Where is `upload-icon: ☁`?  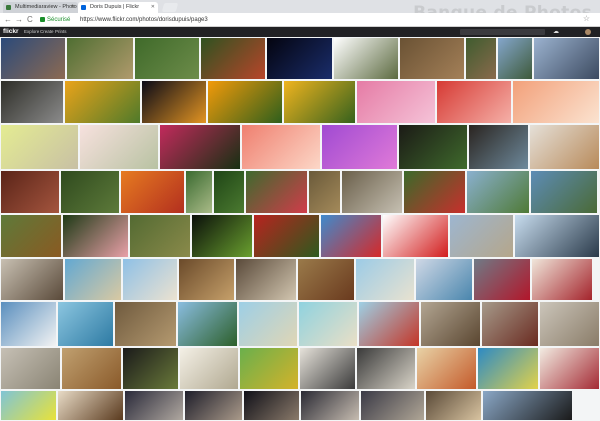
upload-icon: ☁ is located at coordinates (556, 32).